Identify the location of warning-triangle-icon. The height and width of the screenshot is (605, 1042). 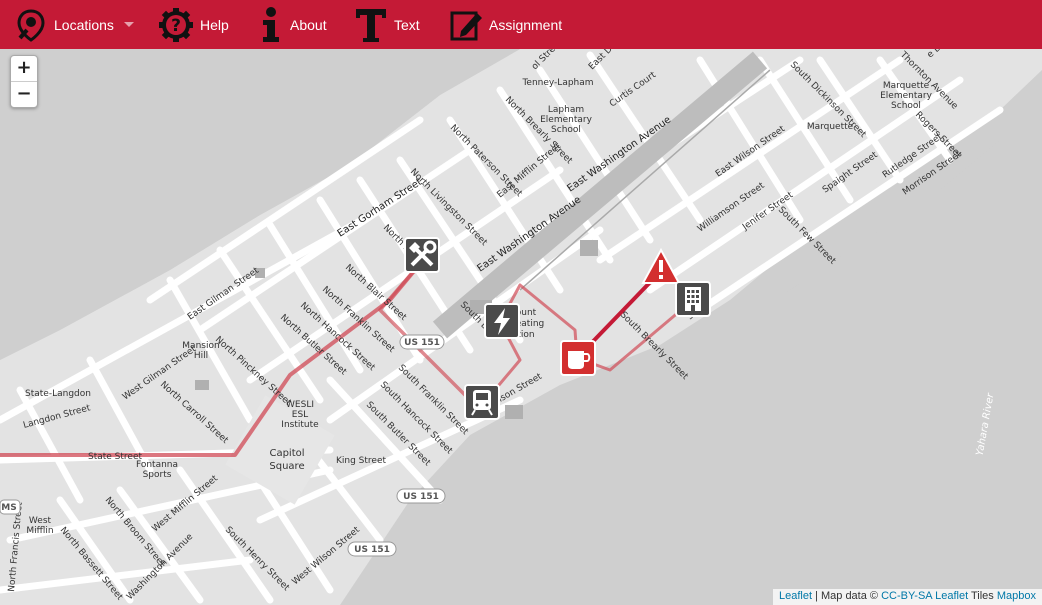
(661, 266).